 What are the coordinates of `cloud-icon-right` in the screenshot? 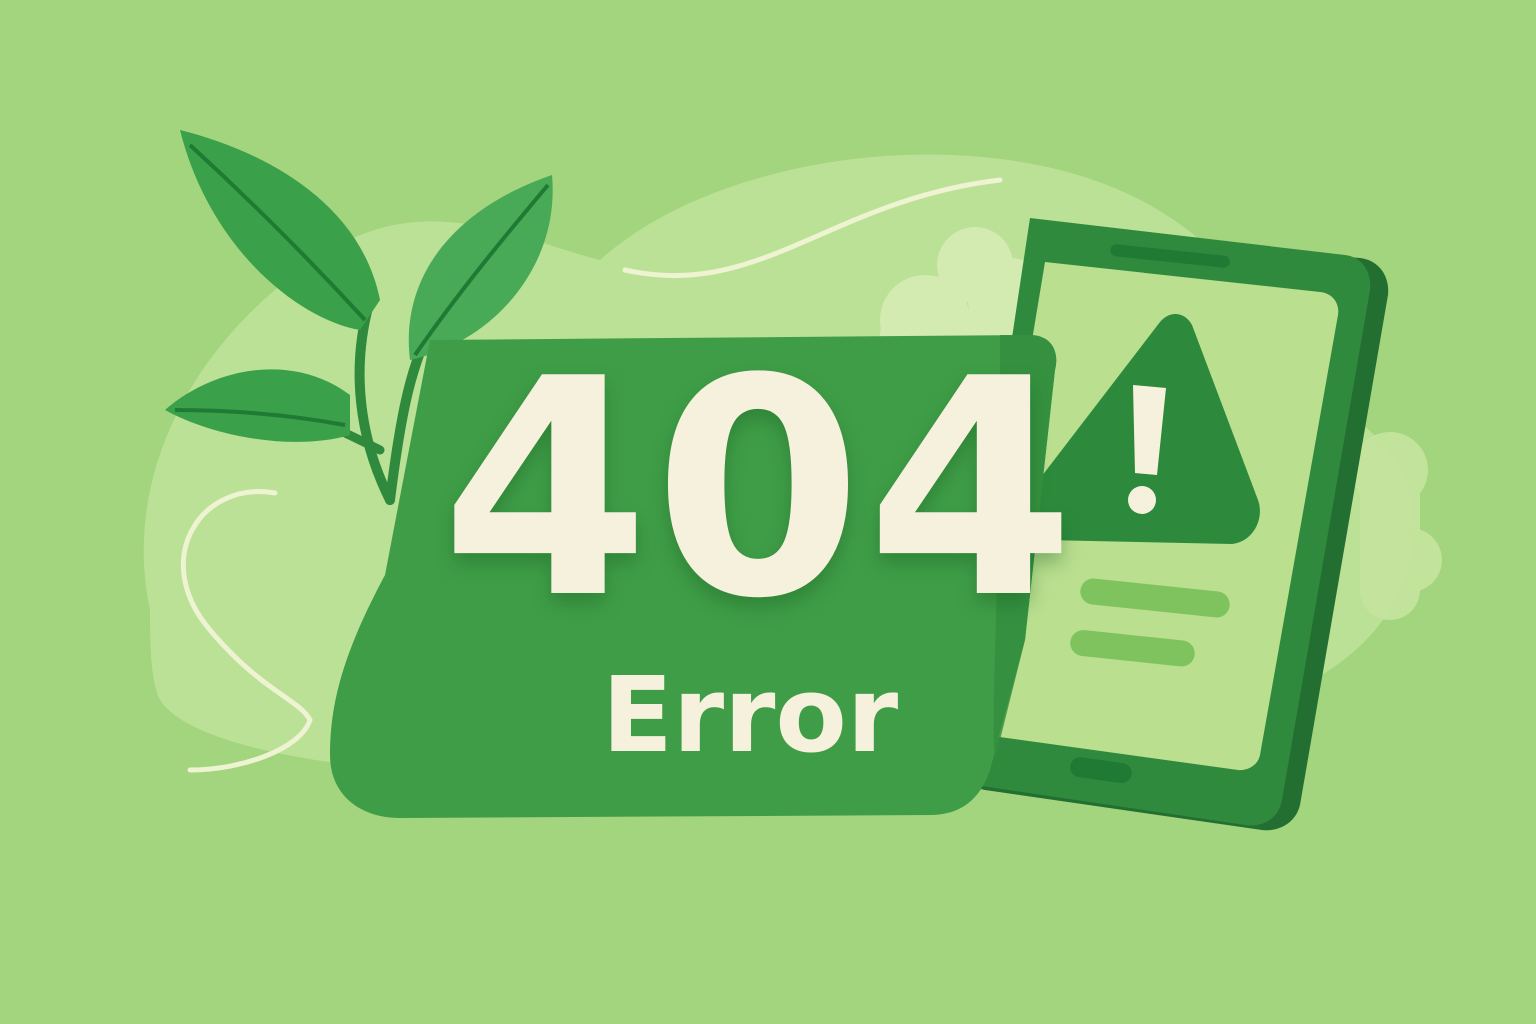 It's located at (1397, 526).